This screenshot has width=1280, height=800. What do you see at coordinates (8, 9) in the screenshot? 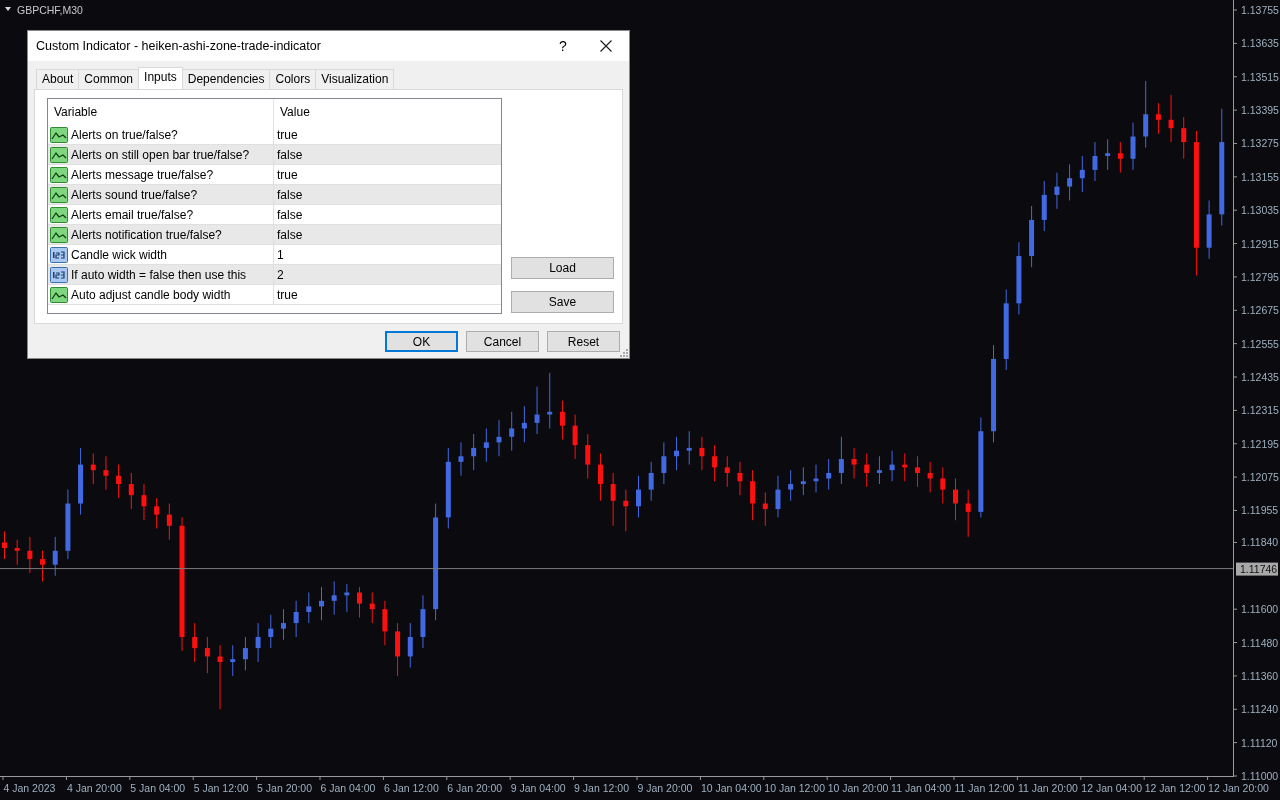
I see `dropdown-triangle-icon` at bounding box center [8, 9].